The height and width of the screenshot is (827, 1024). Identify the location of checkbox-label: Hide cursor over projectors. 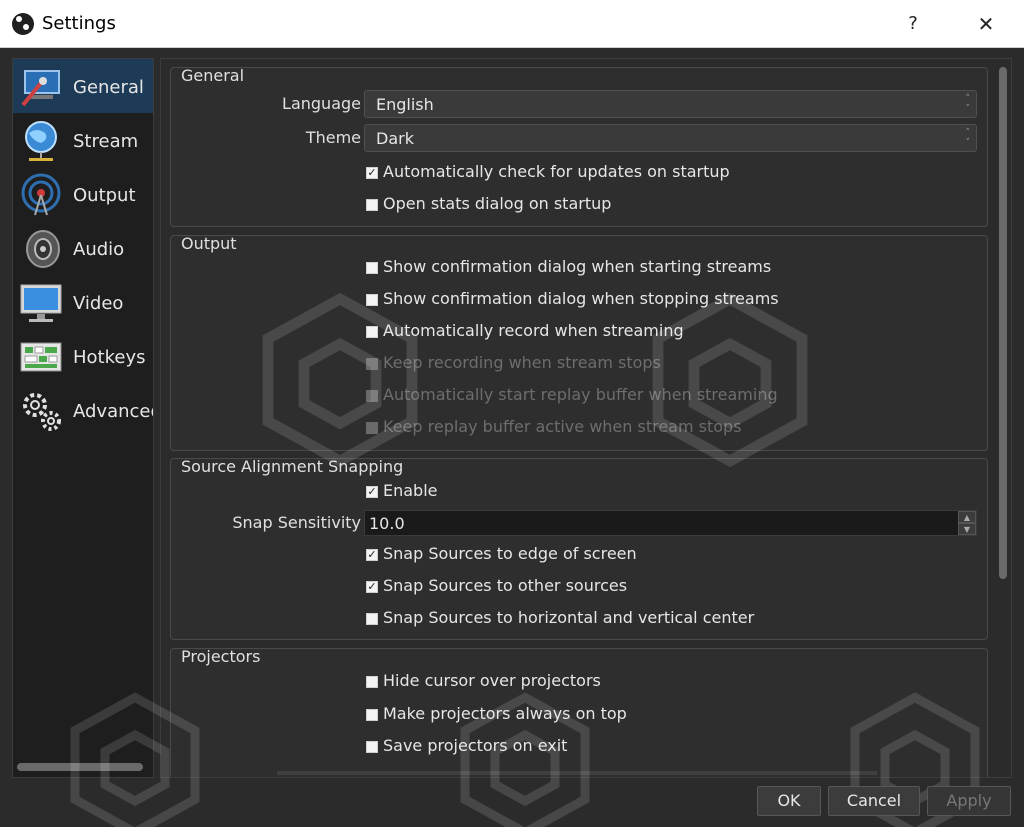
(492, 680).